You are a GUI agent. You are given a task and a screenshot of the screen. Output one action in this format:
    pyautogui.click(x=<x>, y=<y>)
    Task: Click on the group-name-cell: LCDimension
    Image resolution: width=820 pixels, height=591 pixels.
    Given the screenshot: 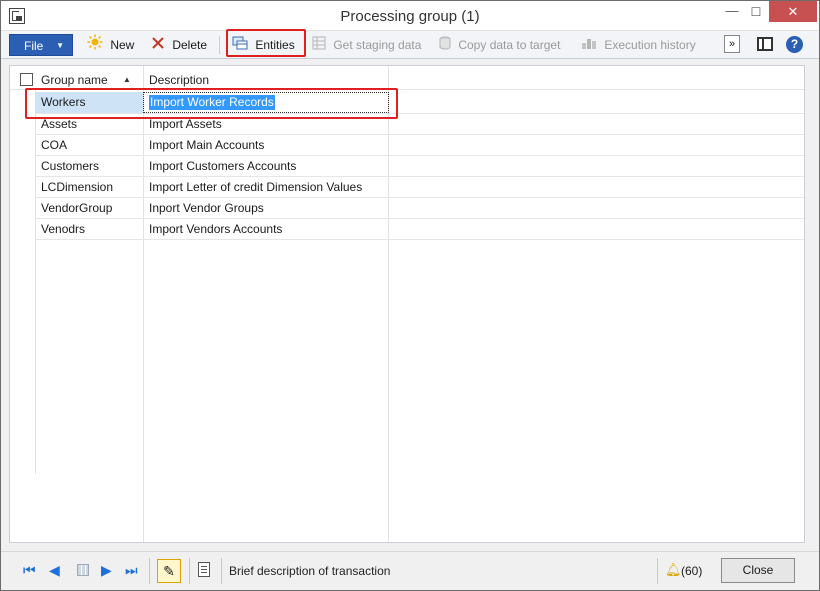 What is the action you would take?
    pyautogui.click(x=89, y=187)
    